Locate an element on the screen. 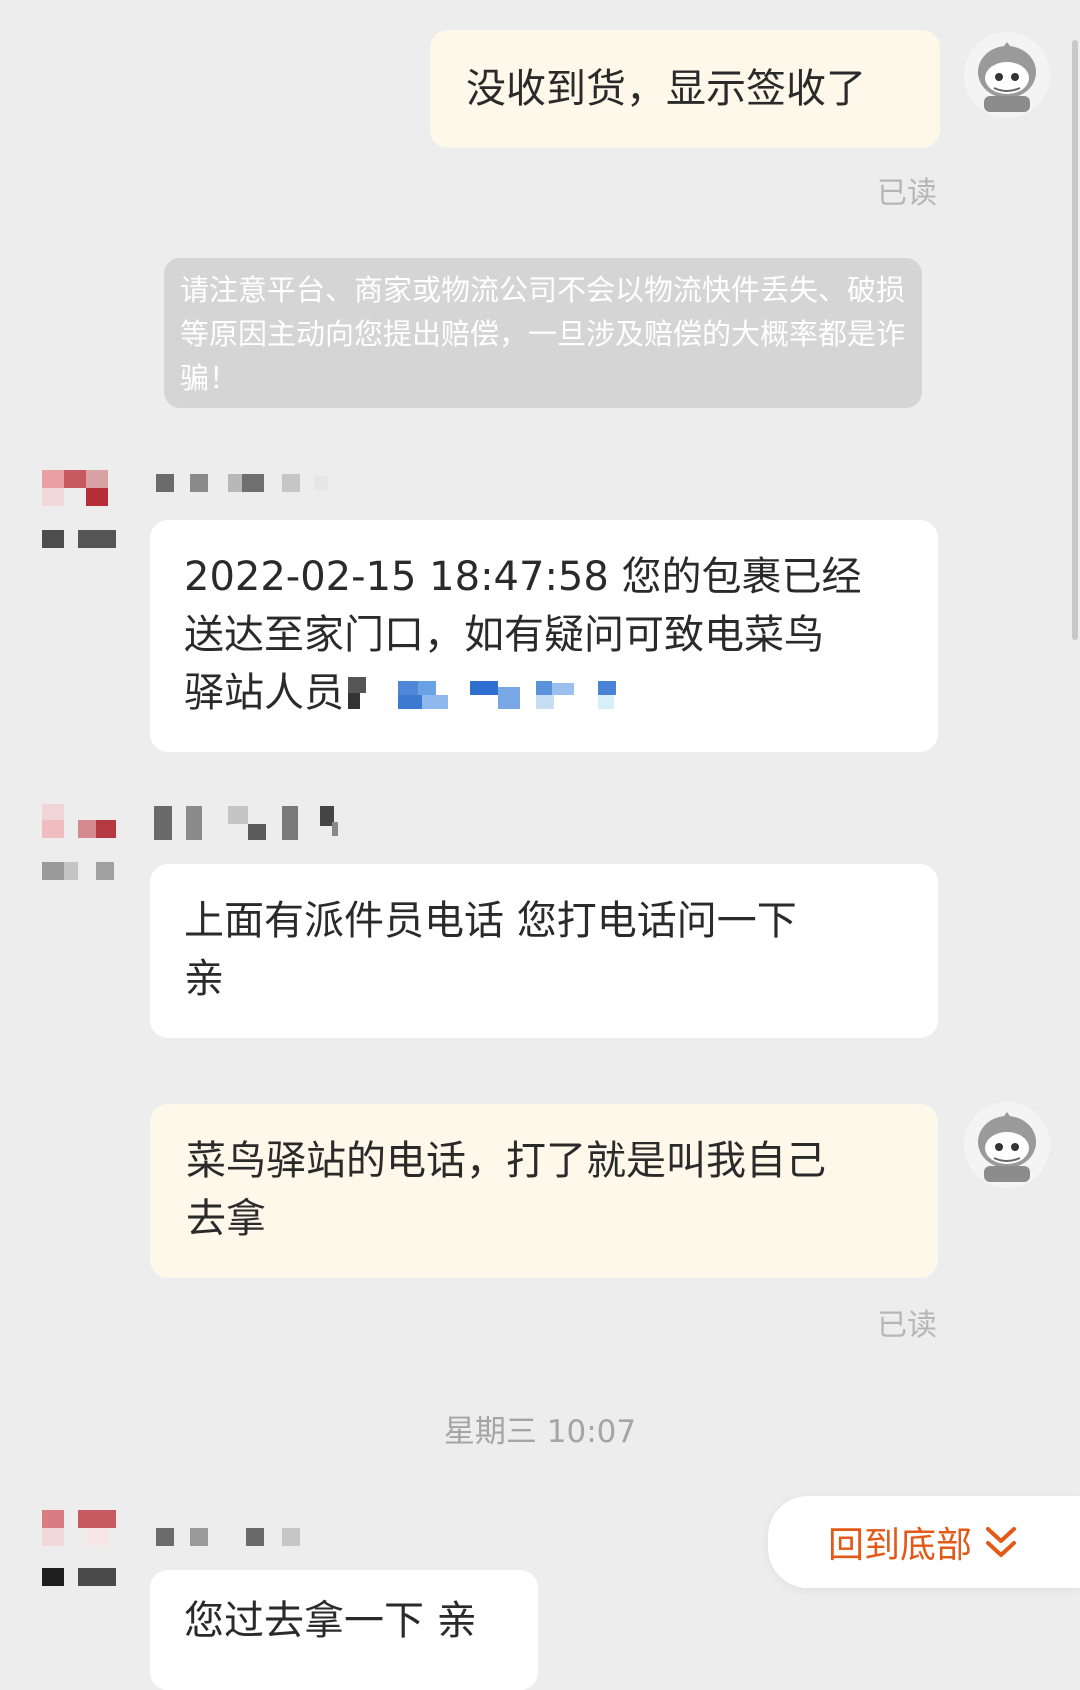  message-line: 去拿 is located at coordinates (226, 1219).